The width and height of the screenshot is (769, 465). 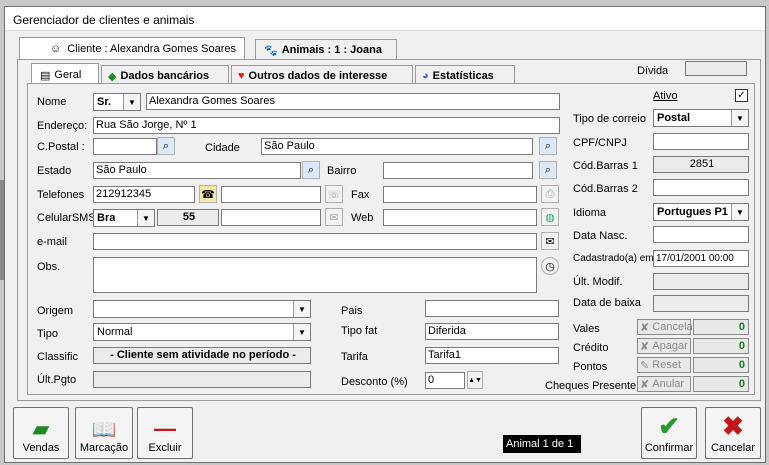 I want to click on nome-label: Nome, so click(x=52, y=102).